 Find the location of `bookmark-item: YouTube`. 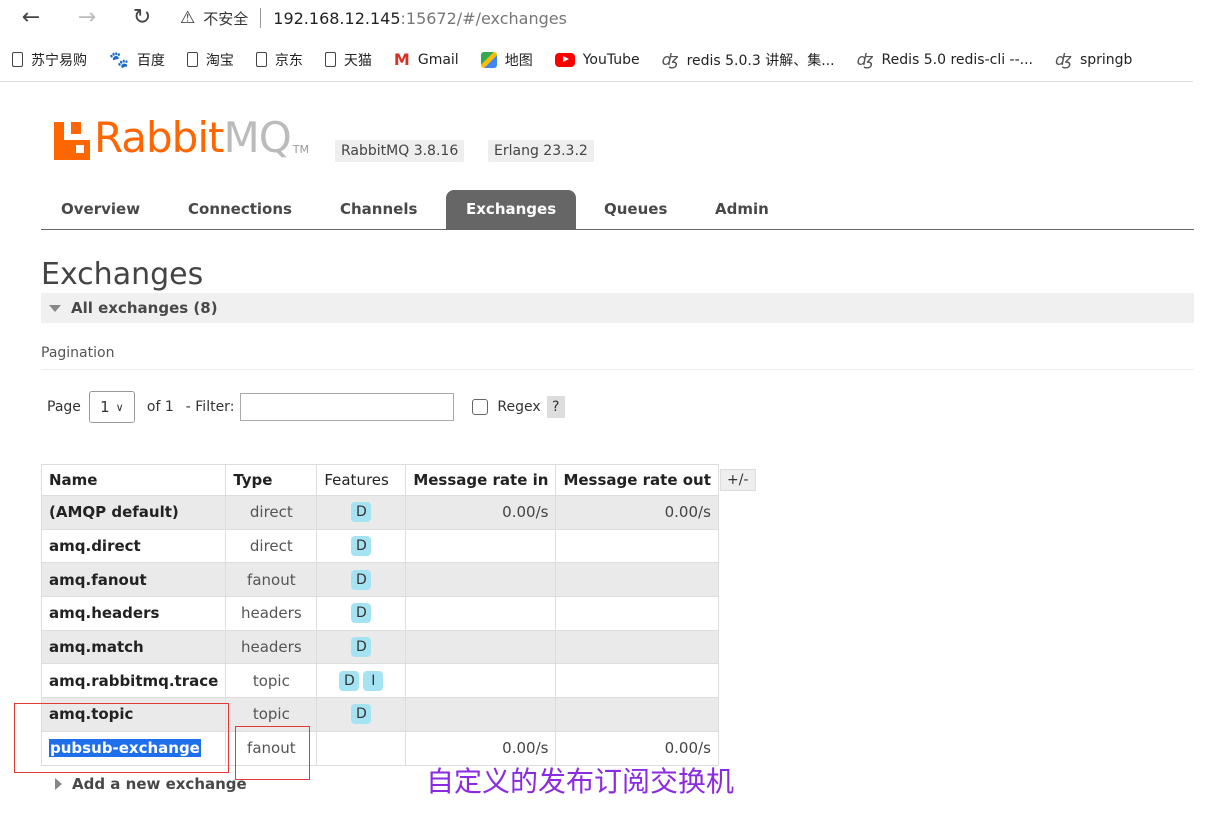

bookmark-item: YouTube is located at coordinates (597, 60).